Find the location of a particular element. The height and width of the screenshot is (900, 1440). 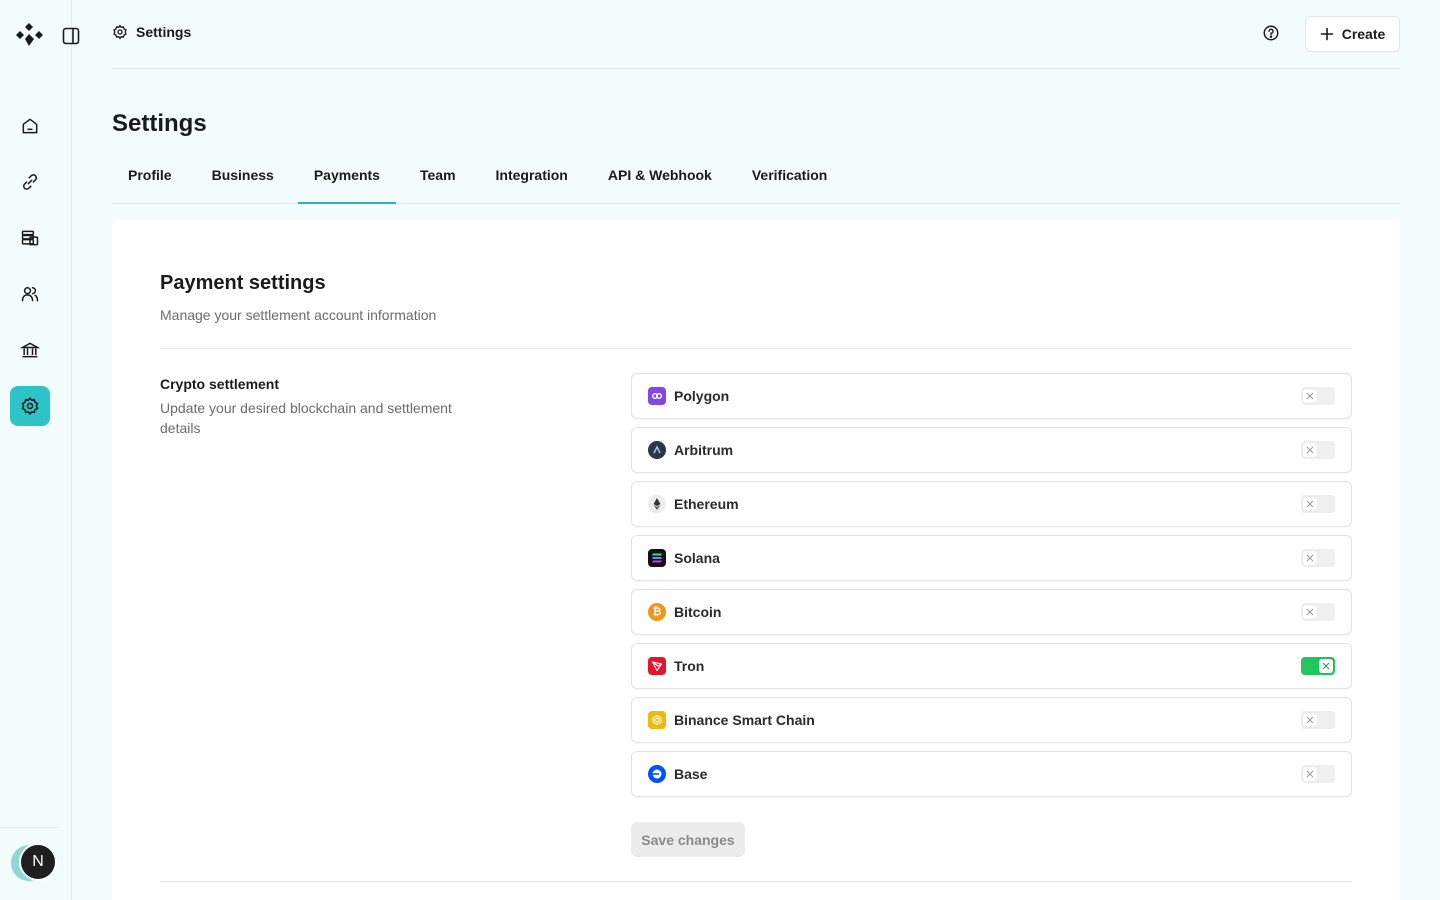

left-rail: N is located at coordinates (36, 450).